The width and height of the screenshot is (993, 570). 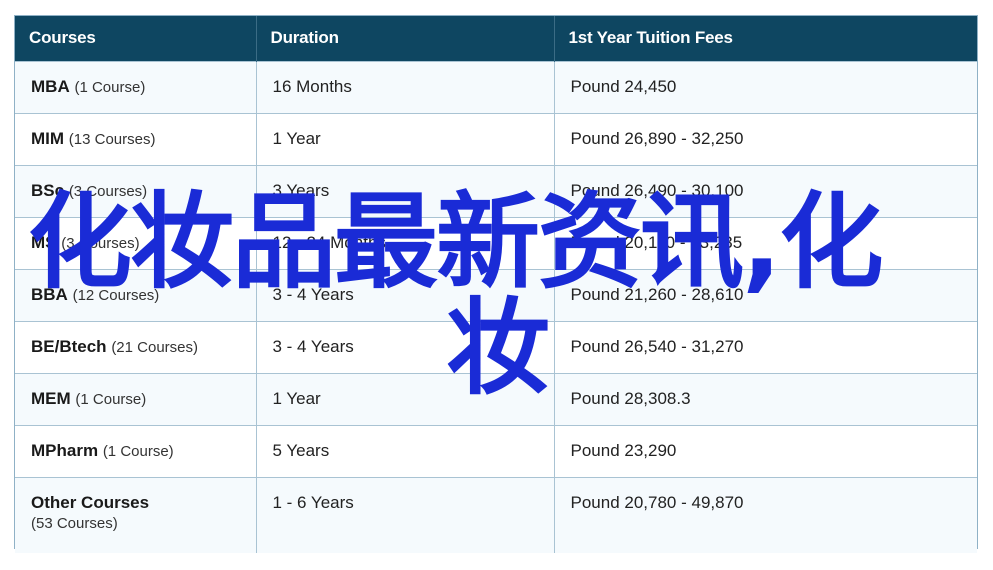 I want to click on course-link: MBA, so click(x=50, y=86).